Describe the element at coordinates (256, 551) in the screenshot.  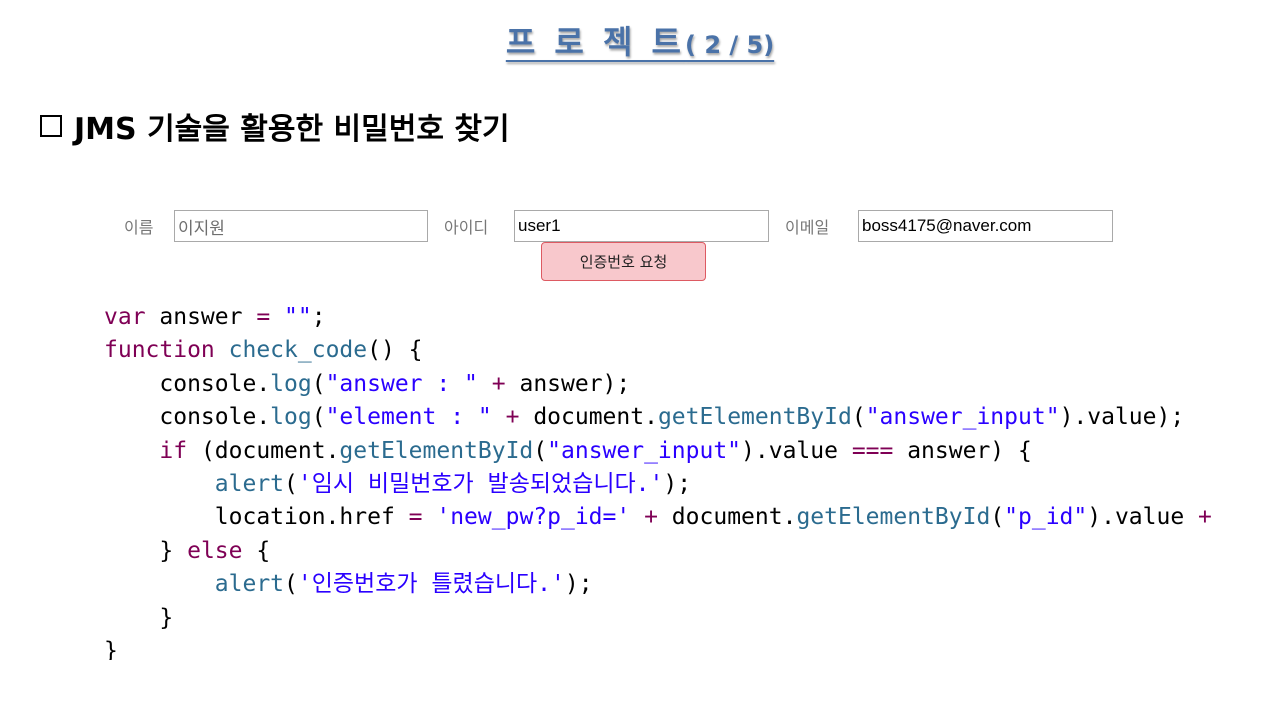
I see `code-token: {` at that location.